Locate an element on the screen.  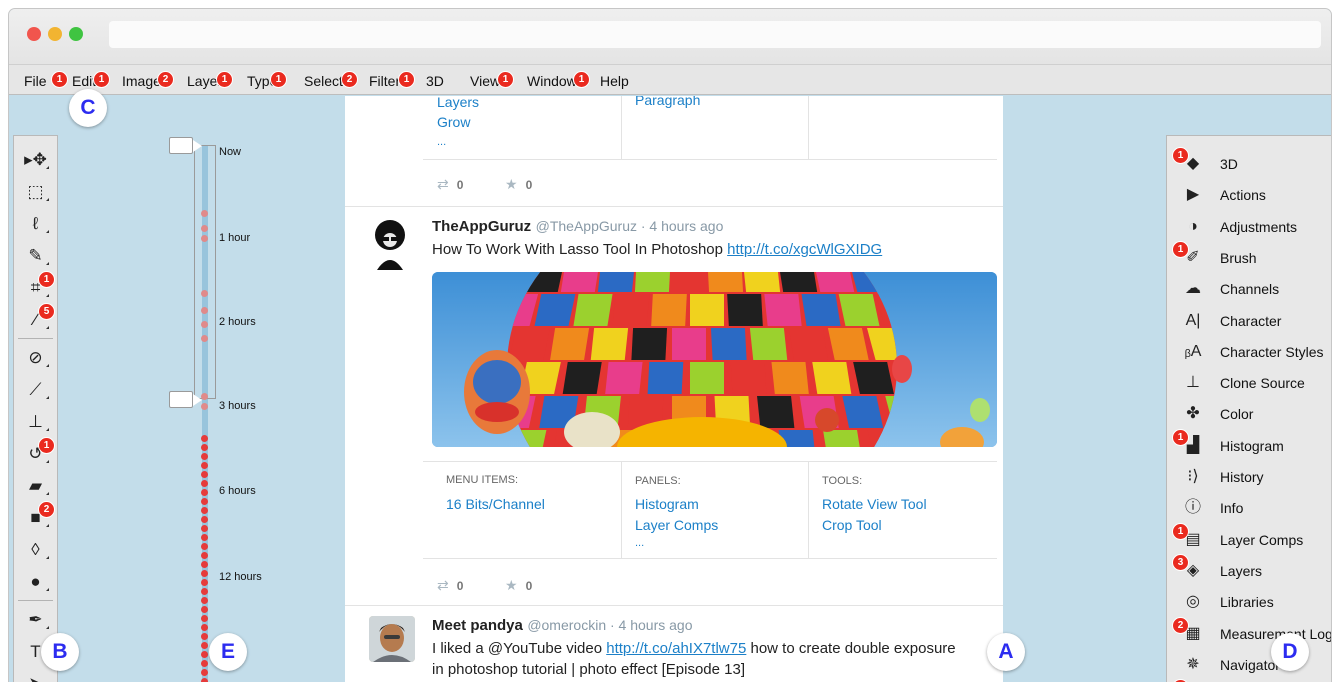
close-window-button is located at coordinates (34, 34).